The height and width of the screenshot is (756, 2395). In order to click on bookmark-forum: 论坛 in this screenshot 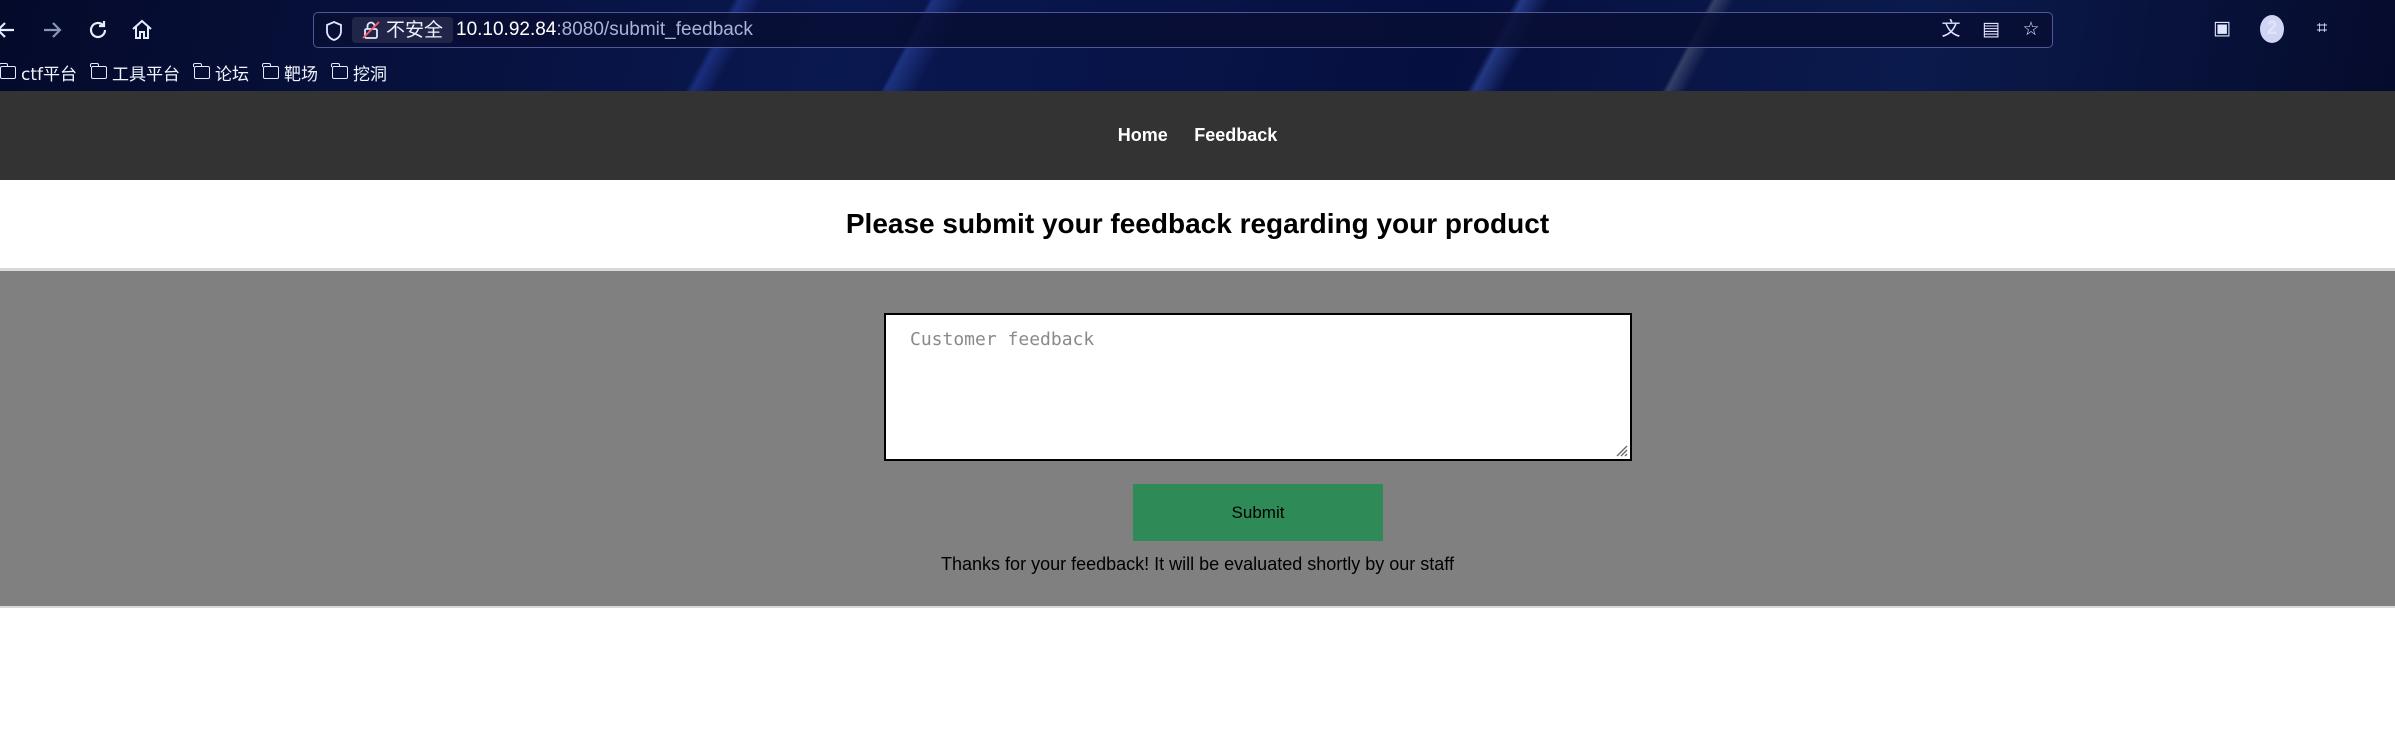, I will do `click(221, 72)`.